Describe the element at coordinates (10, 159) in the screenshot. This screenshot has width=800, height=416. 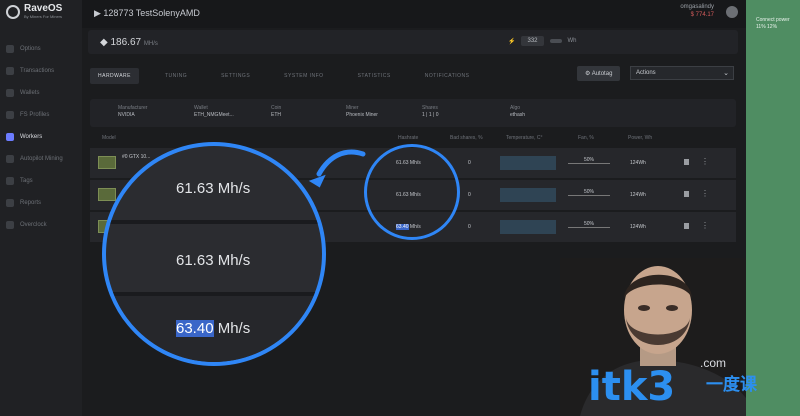
I see `settings-icon` at that location.